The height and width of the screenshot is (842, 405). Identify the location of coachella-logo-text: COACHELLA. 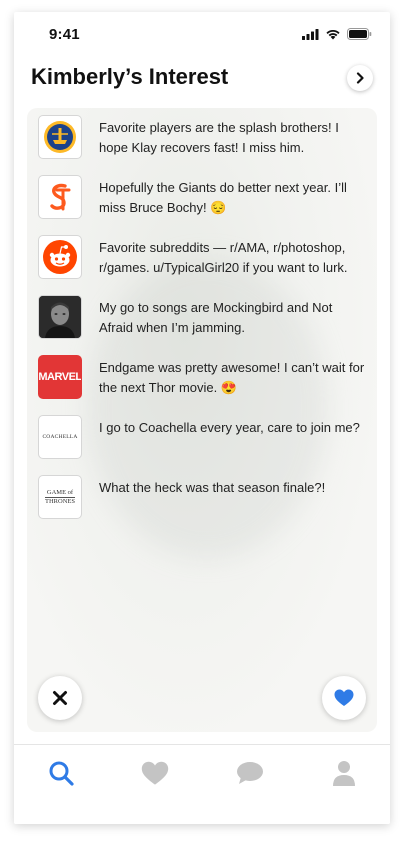
(60, 437).